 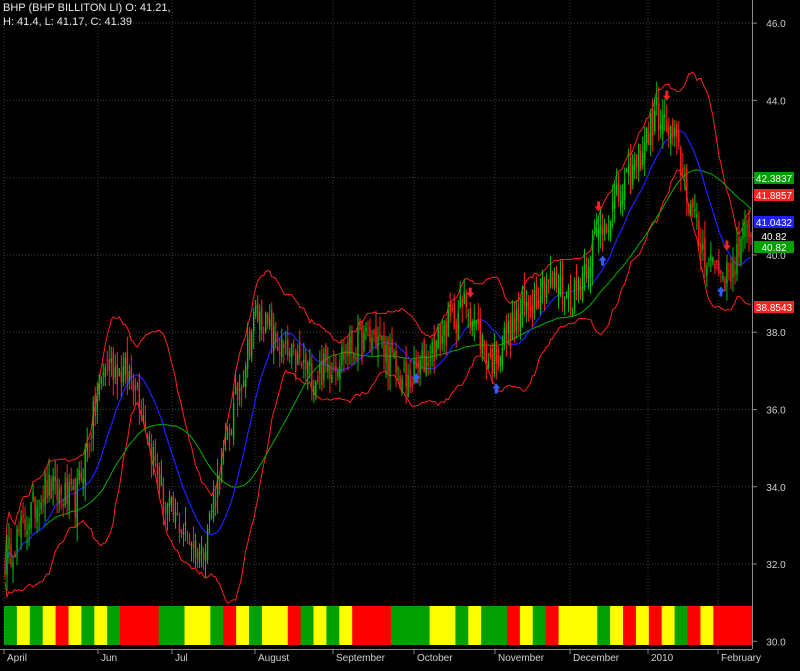 I want to click on price-tick-label: 44.0, so click(x=776, y=101).